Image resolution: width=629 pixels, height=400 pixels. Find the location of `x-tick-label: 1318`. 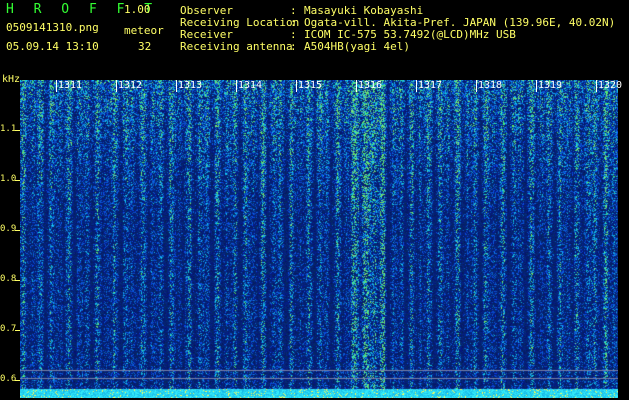

x-tick-label: 1318 is located at coordinates (490, 85).